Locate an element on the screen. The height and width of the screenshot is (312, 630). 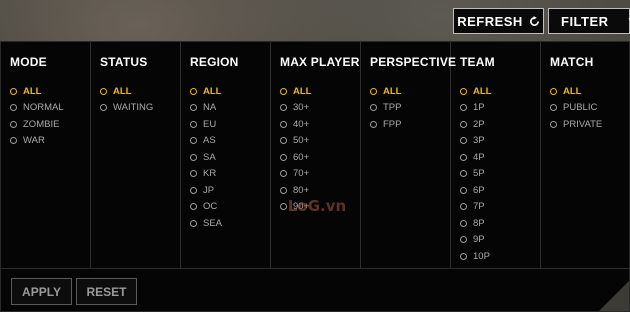
option-perspective-fpp: FPP is located at coordinates (410, 124).